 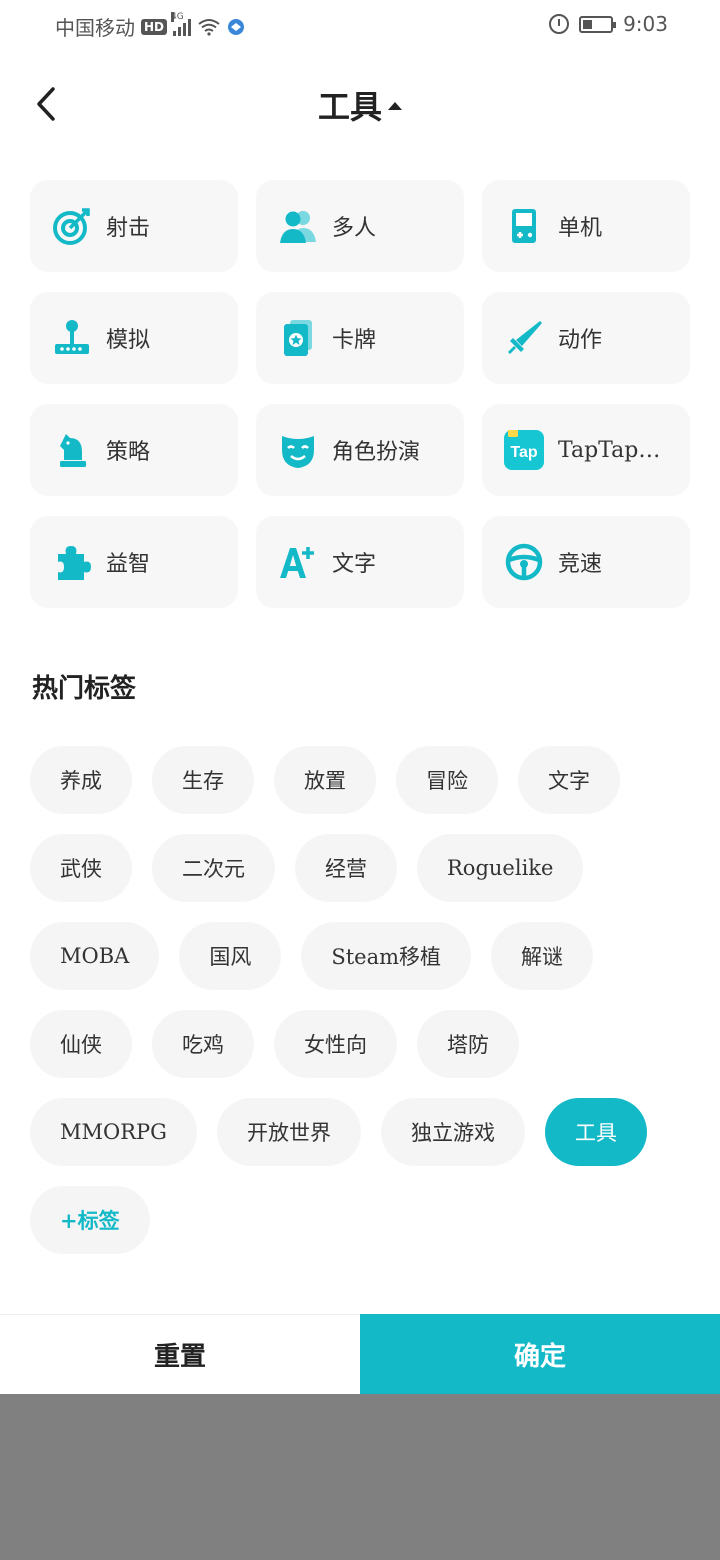 I want to click on category-simulation: 模拟, so click(x=134, y=338).